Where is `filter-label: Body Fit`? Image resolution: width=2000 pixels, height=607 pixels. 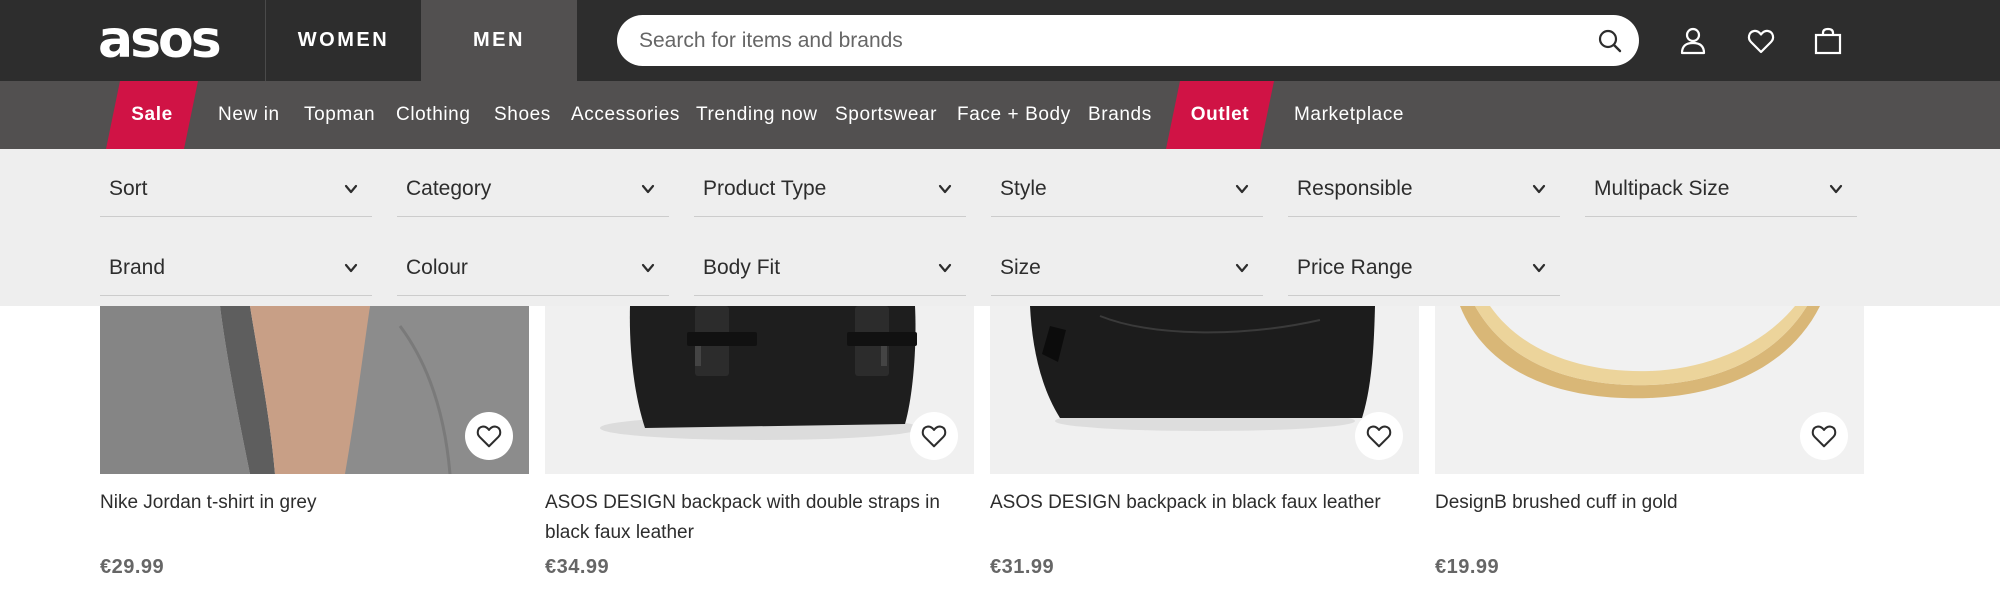
filter-label: Body Fit is located at coordinates (742, 267).